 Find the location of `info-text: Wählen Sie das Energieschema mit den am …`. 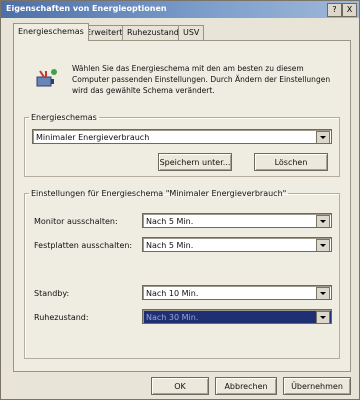

info-text: Wählen Sie das Energieschema mit den am … is located at coordinates (201, 79).